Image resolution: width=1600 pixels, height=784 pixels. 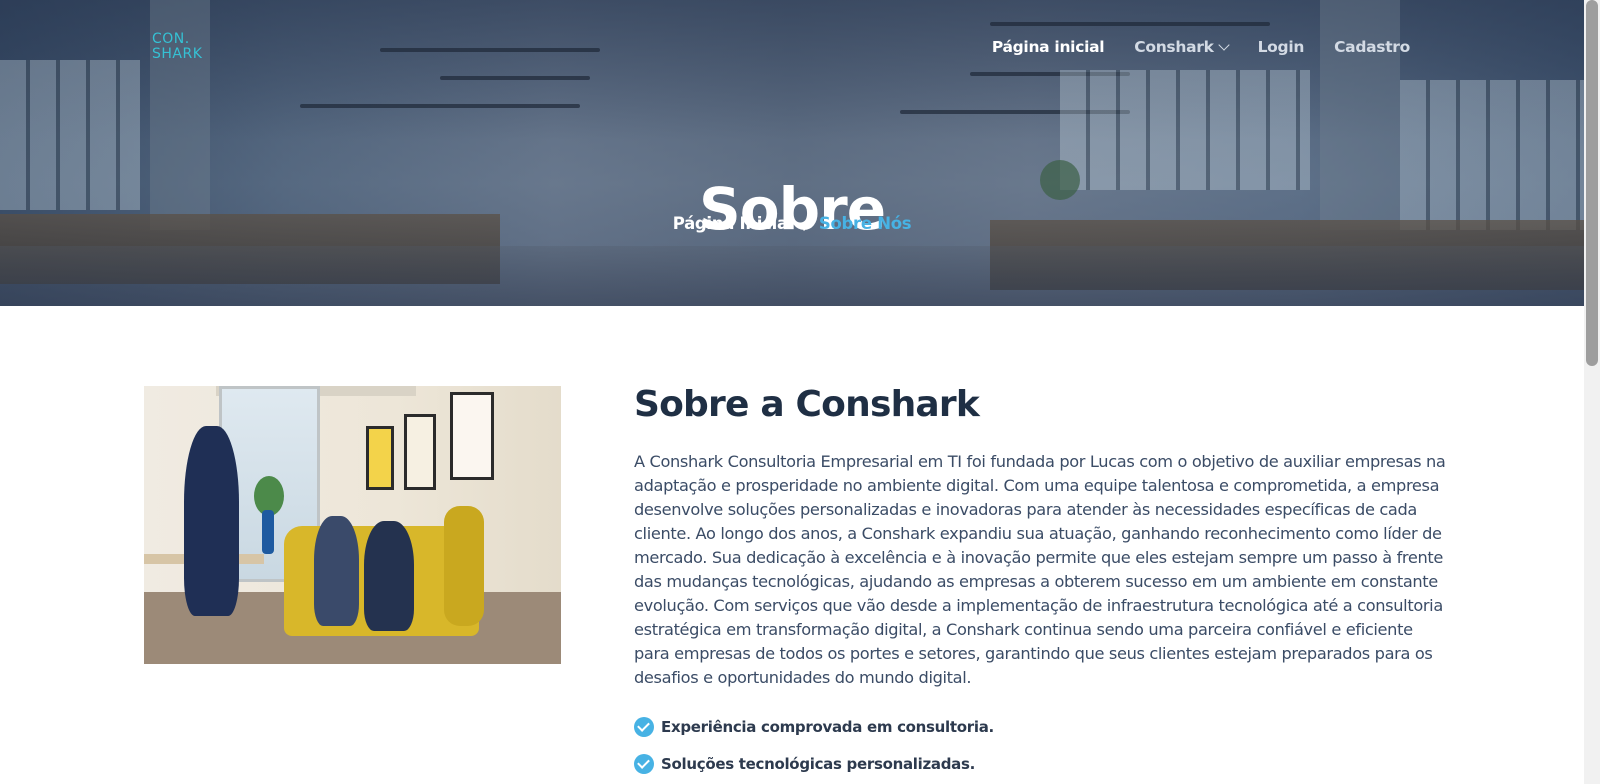 What do you see at coordinates (818, 763) in the screenshot?
I see `feature-item-label: Soluções tecnológicas personalizadas.` at bounding box center [818, 763].